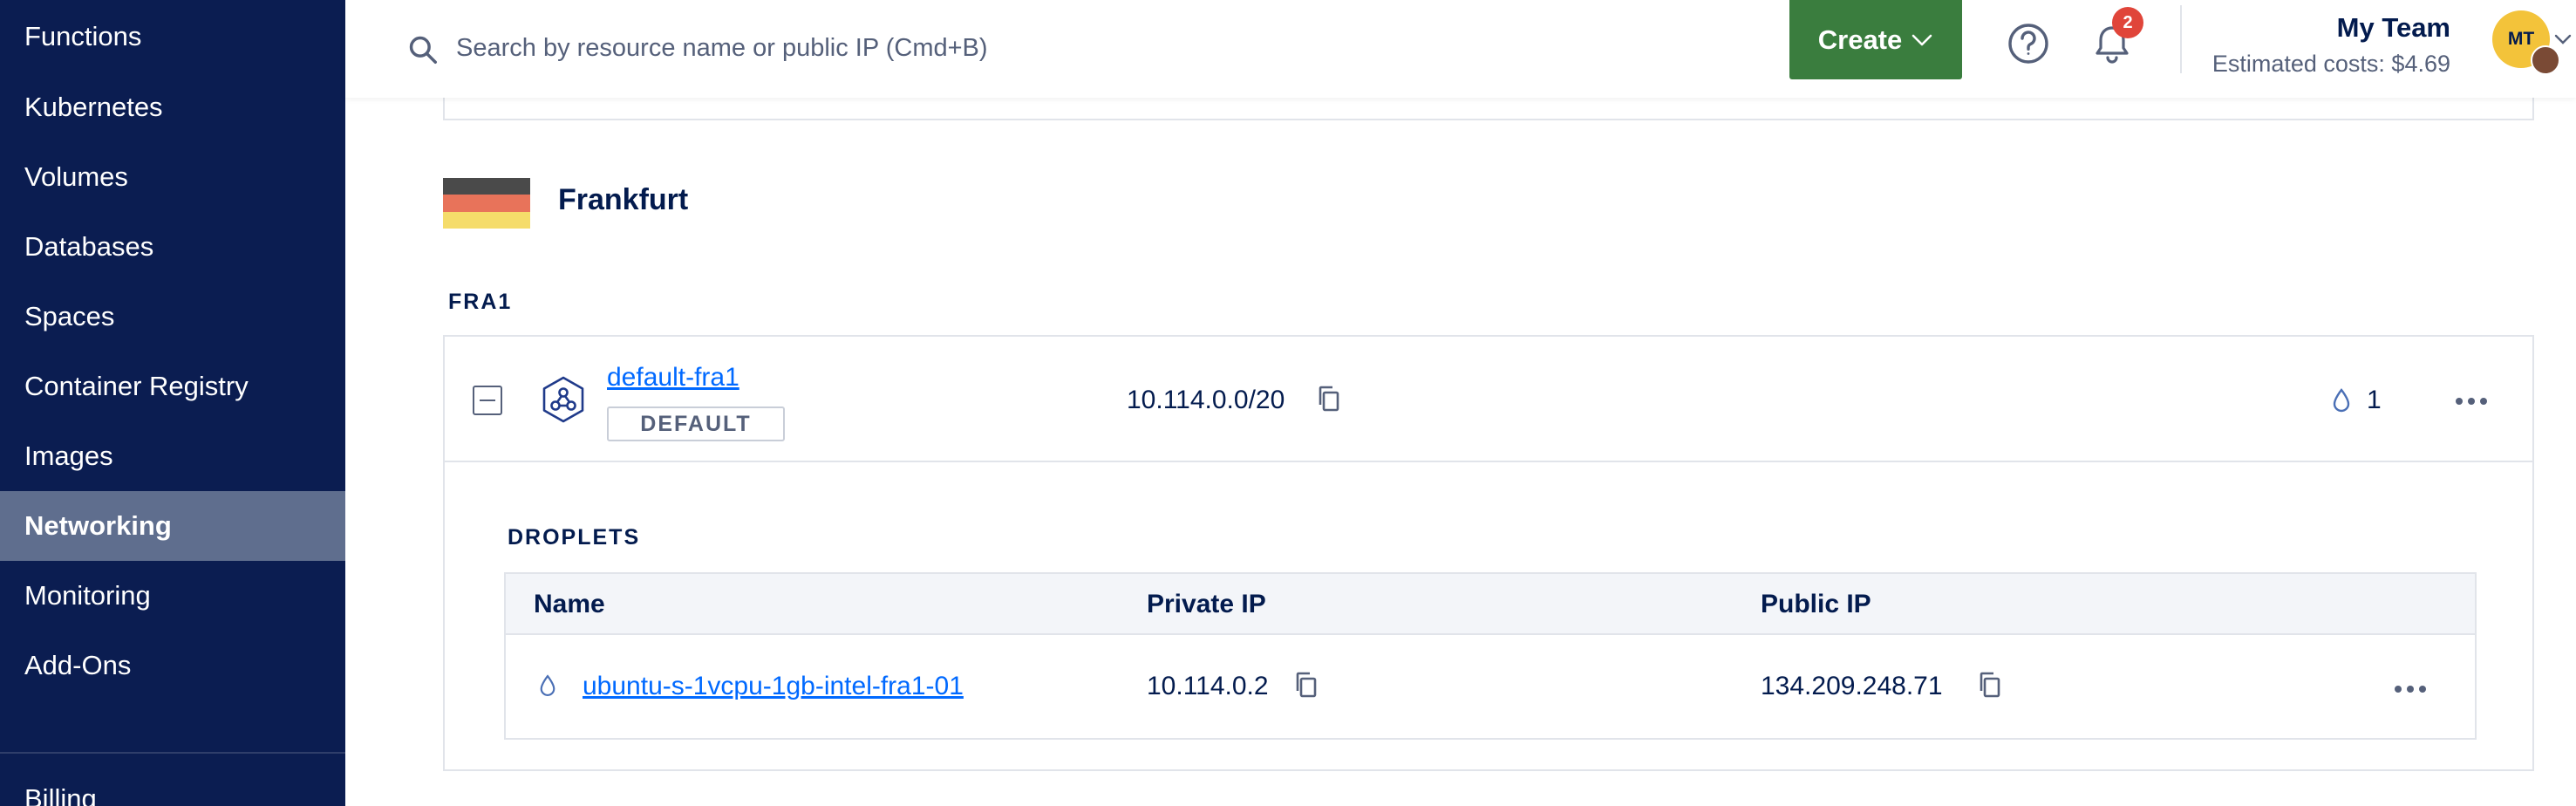 This screenshot has height=806, width=2576. Describe the element at coordinates (481, 302) in the screenshot. I see `region-code: FRA1` at that location.